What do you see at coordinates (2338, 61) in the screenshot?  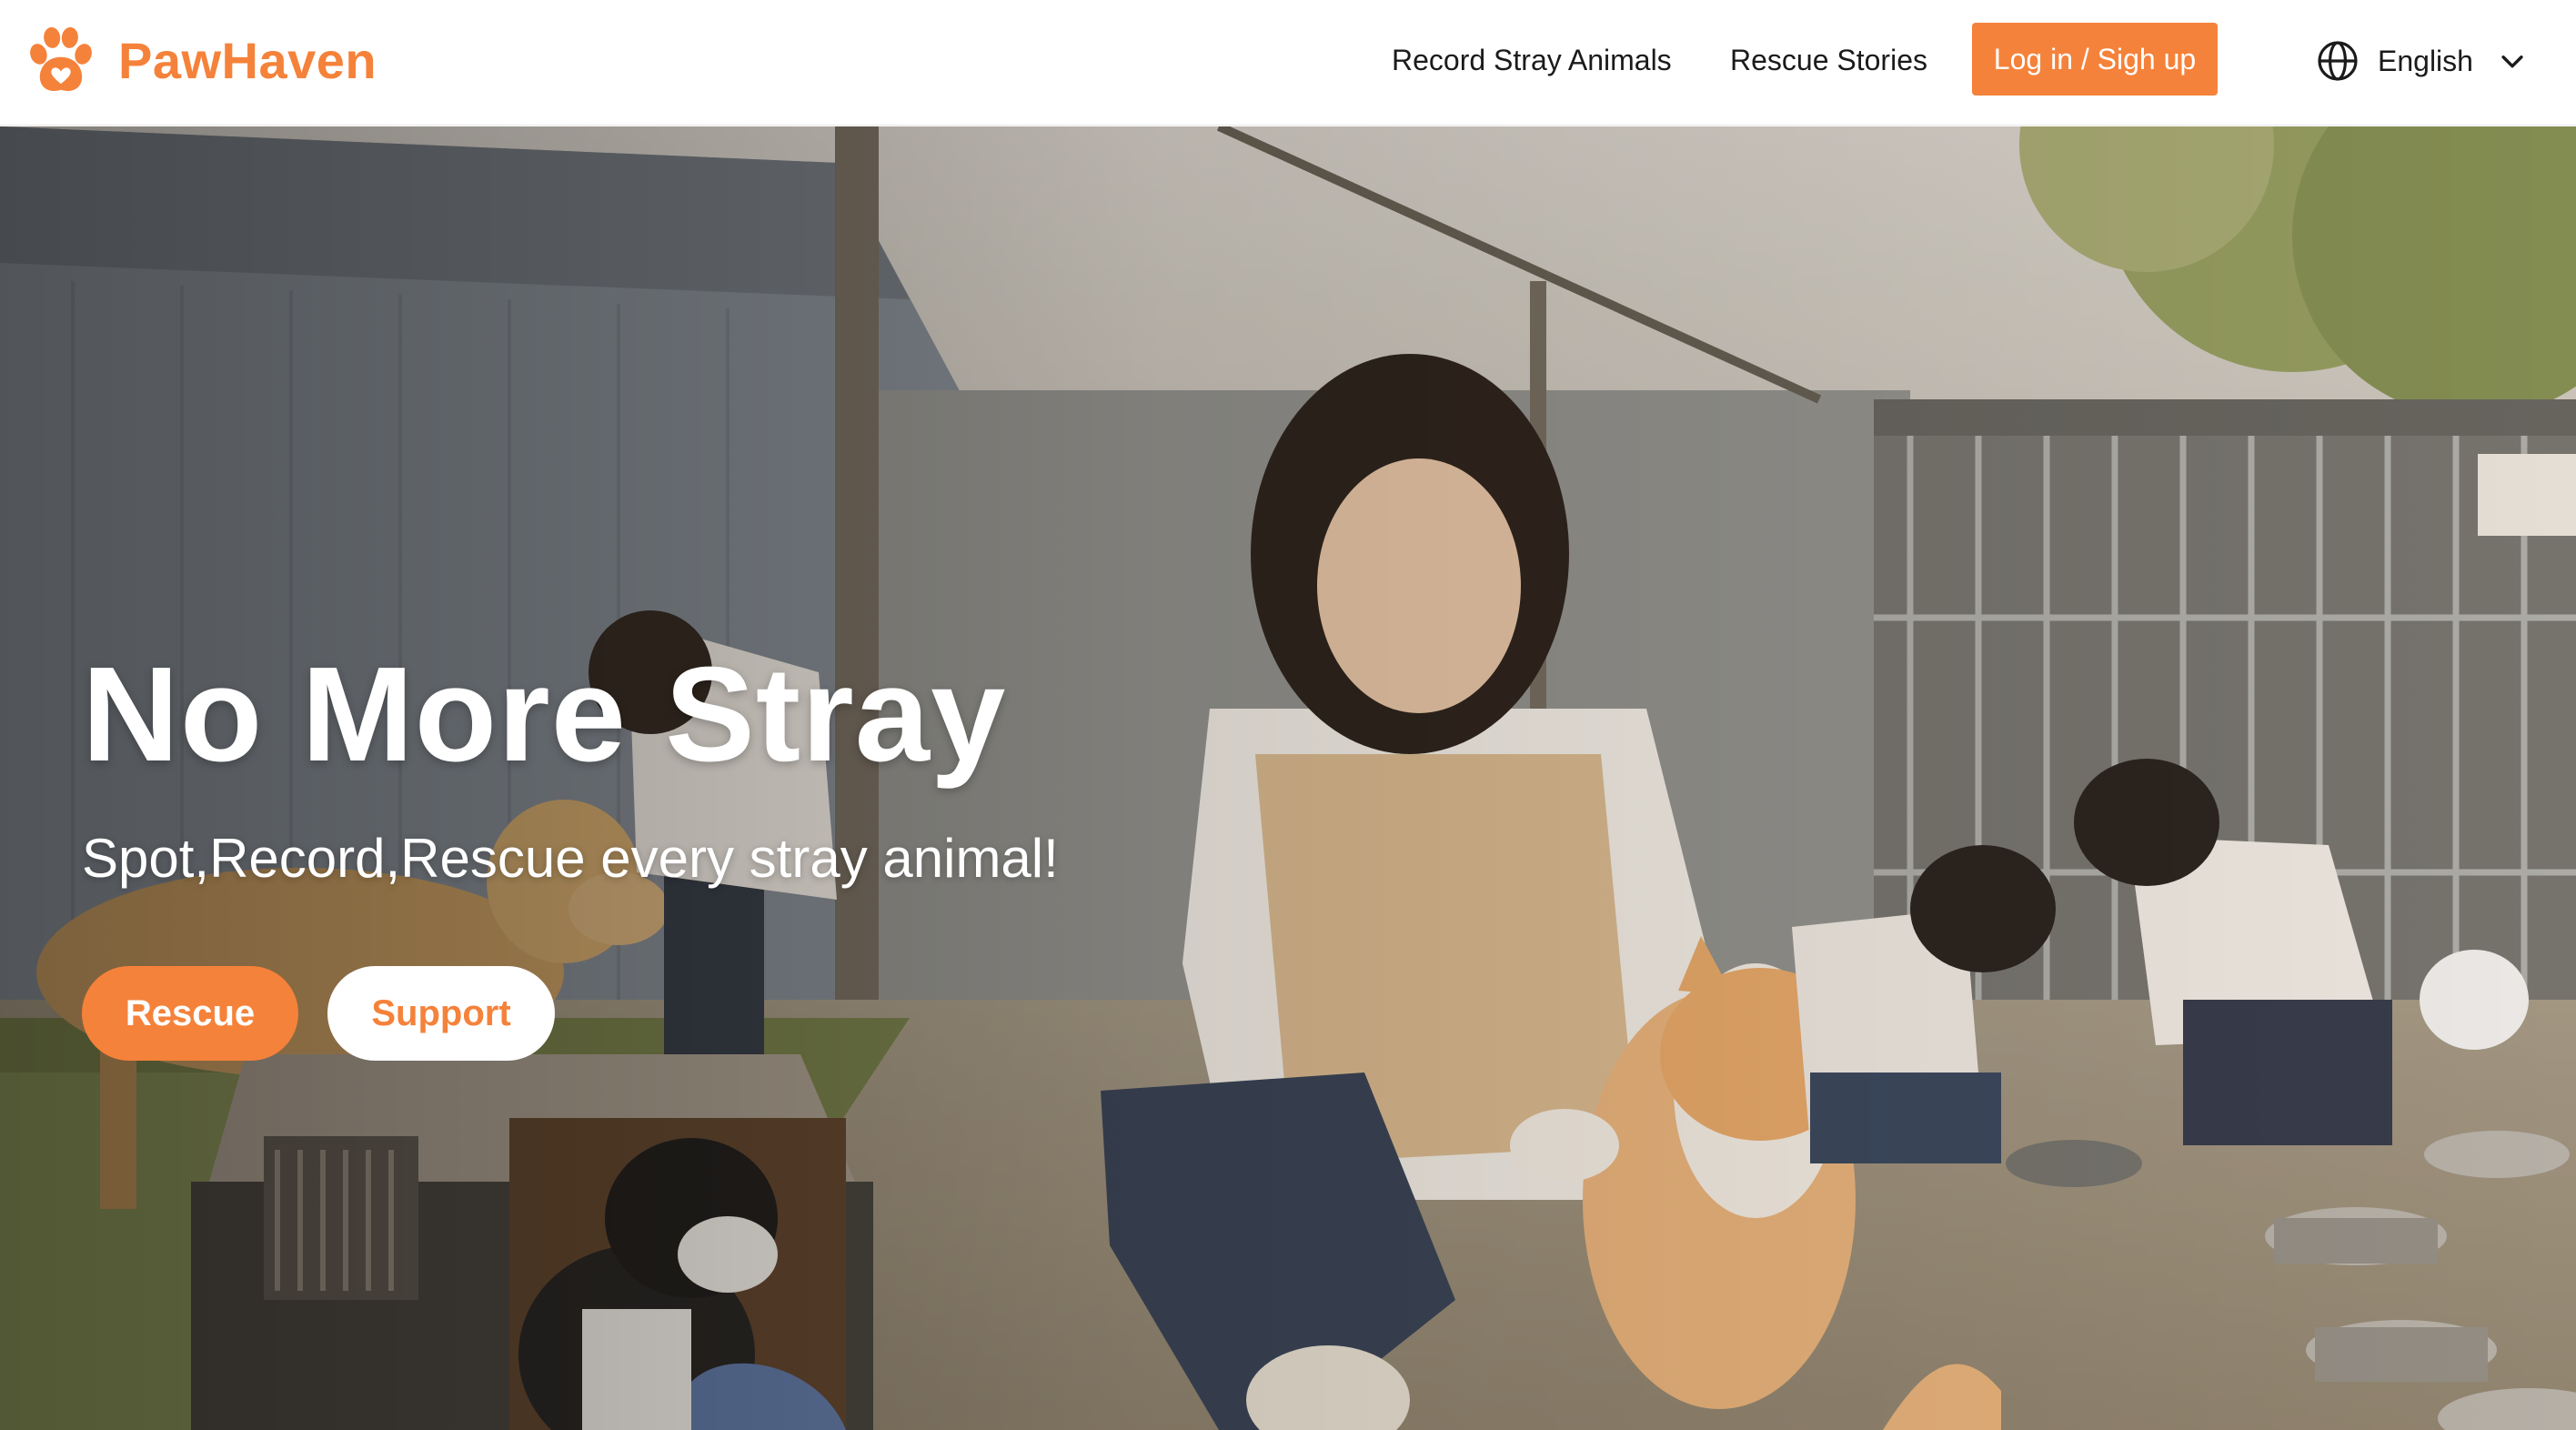 I see `globe-icon` at bounding box center [2338, 61].